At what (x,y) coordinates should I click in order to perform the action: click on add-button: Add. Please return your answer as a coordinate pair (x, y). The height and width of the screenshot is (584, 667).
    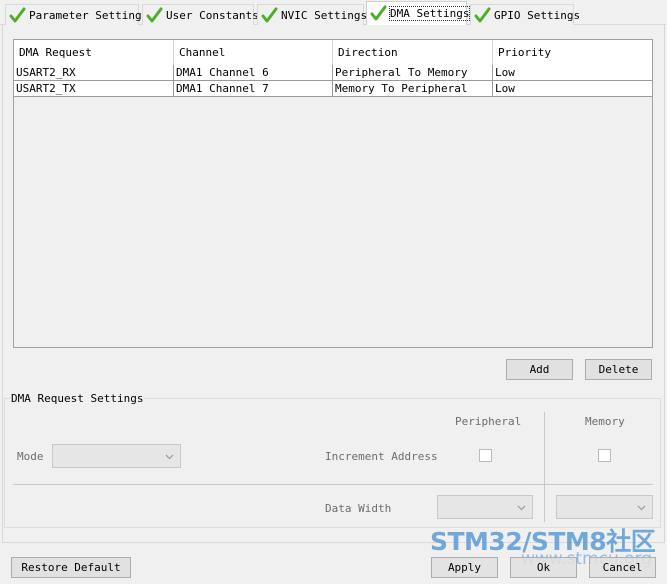
    Looking at the image, I should click on (539, 369).